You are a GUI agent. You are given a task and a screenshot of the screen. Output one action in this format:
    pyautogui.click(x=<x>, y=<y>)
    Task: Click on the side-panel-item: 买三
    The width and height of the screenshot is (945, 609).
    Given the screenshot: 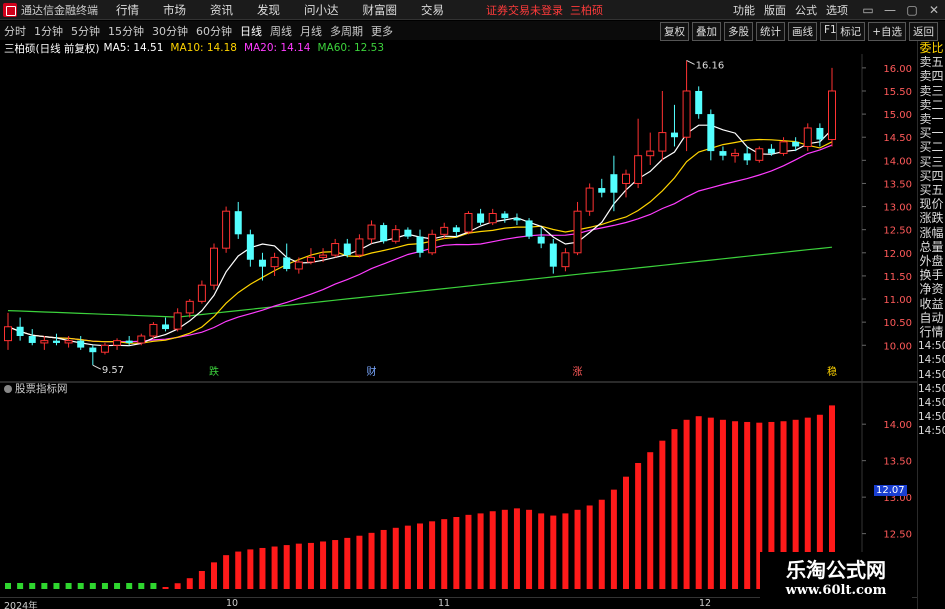 What is the action you would take?
    pyautogui.click(x=931, y=162)
    